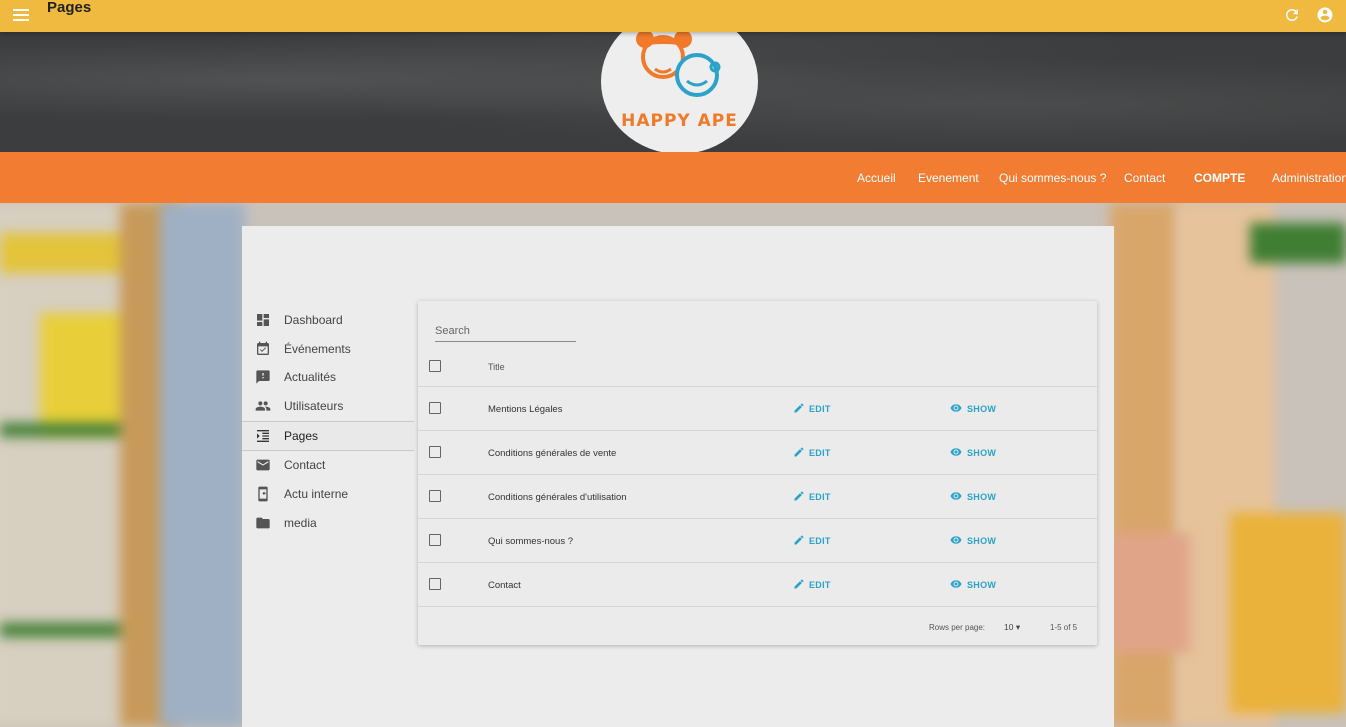 The width and height of the screenshot is (1346, 727). Describe the element at coordinates (531, 541) in the screenshot. I see `row-title: Qui sommes-nous ?` at that location.